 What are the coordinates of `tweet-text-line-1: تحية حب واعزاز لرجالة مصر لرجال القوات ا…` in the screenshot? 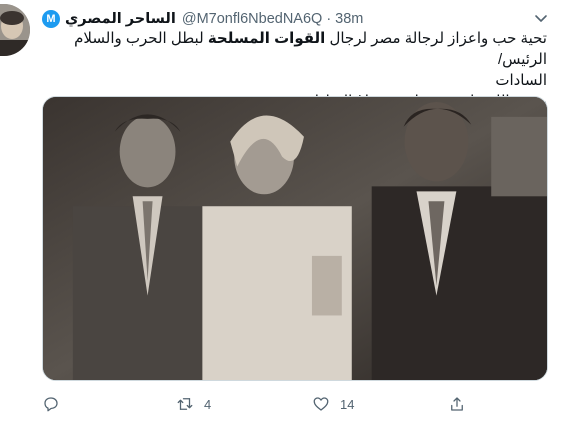 It's located at (294, 49).